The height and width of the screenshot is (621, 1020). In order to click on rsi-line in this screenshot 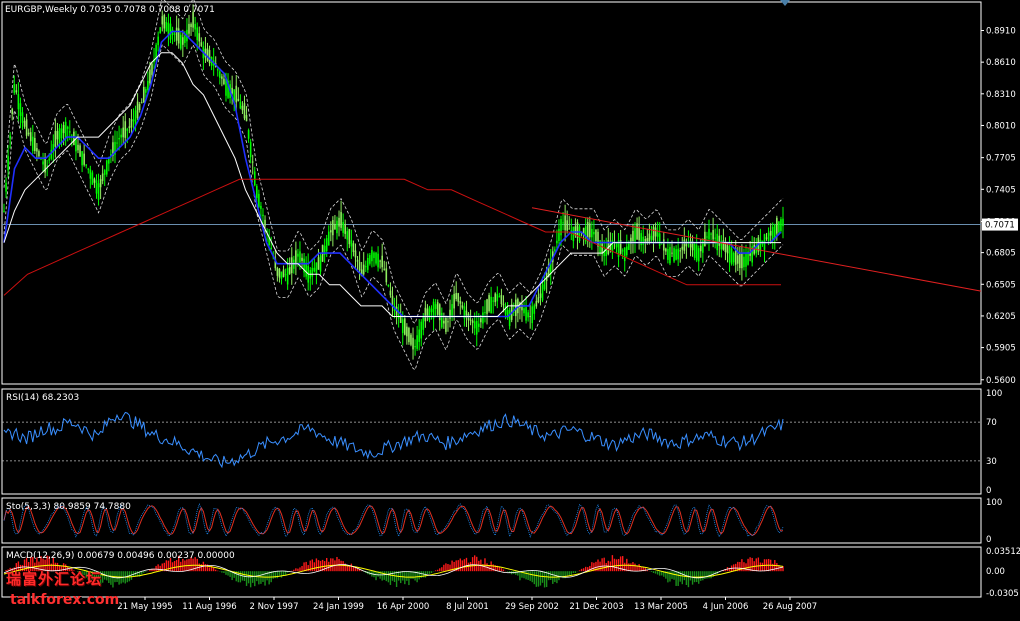, I will do `click(393, 440)`.